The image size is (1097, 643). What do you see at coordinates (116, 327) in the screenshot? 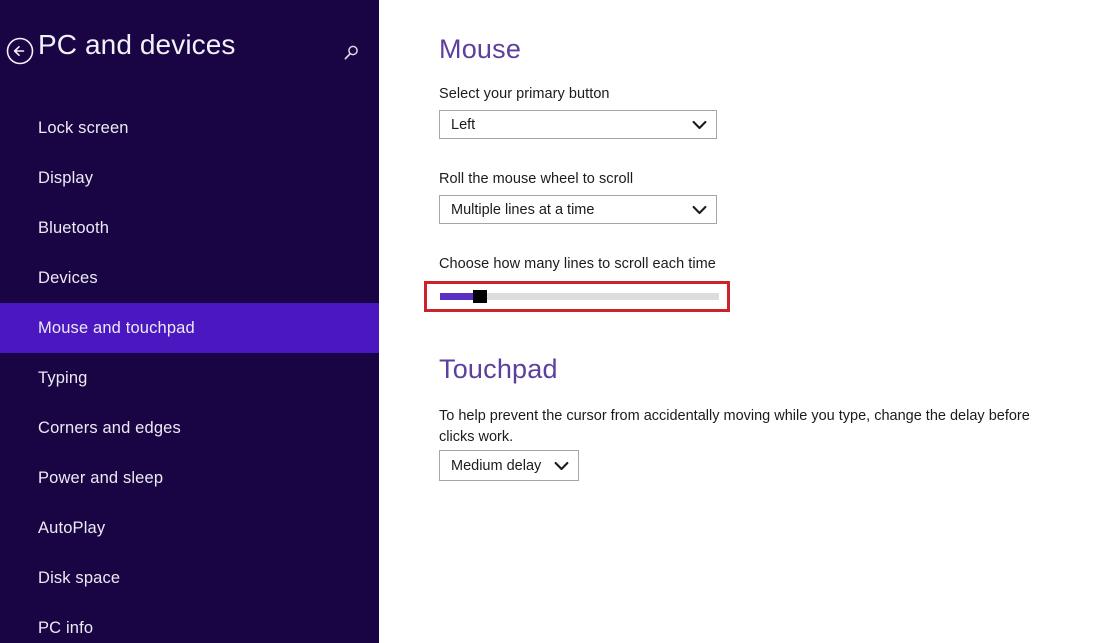
I see `sidebar-item-label: Mouse and touchpad` at bounding box center [116, 327].